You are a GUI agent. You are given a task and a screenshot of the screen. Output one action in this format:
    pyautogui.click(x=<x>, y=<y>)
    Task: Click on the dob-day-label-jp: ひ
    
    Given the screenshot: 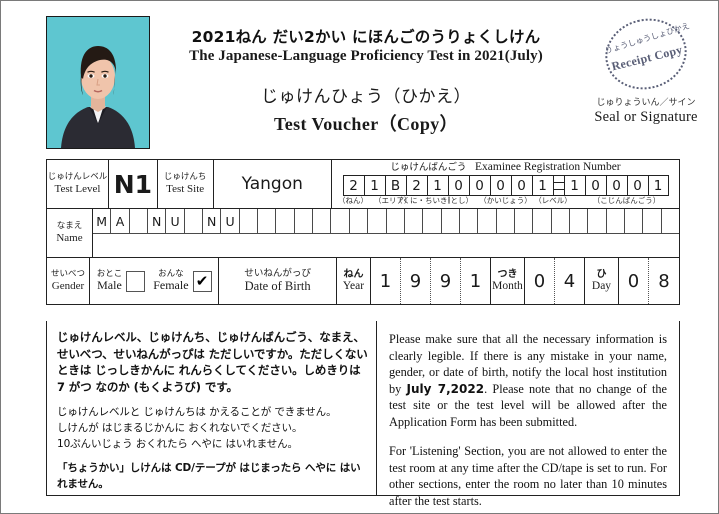 What is the action you would take?
    pyautogui.click(x=601, y=275)
    